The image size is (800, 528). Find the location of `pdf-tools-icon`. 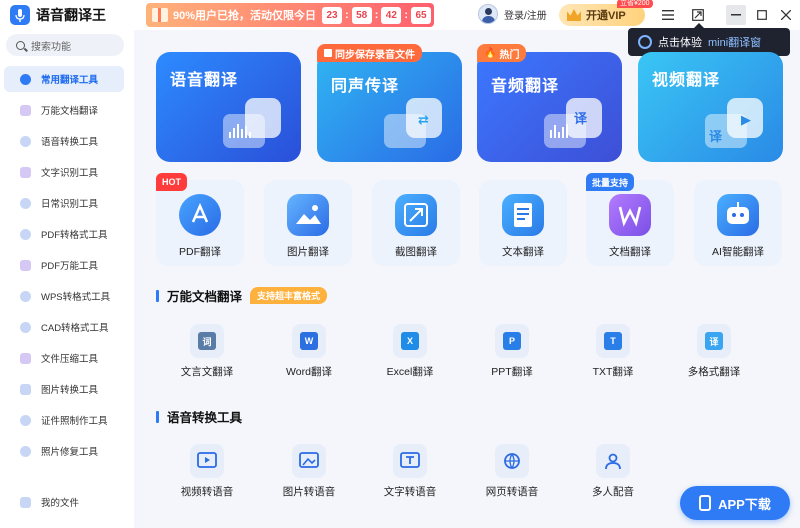

pdf-tools-icon is located at coordinates (25, 265).